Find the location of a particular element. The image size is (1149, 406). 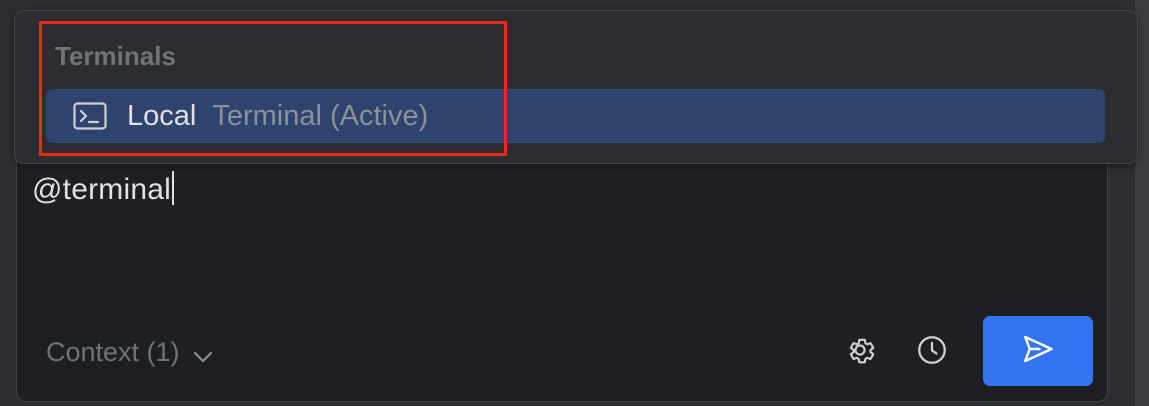

terminal-icon is located at coordinates (90, 116).